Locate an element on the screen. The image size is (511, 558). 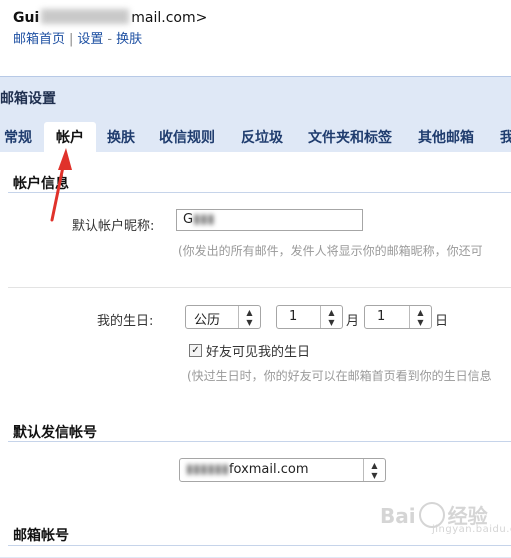
account-prefix: Gui is located at coordinates (26, 18).